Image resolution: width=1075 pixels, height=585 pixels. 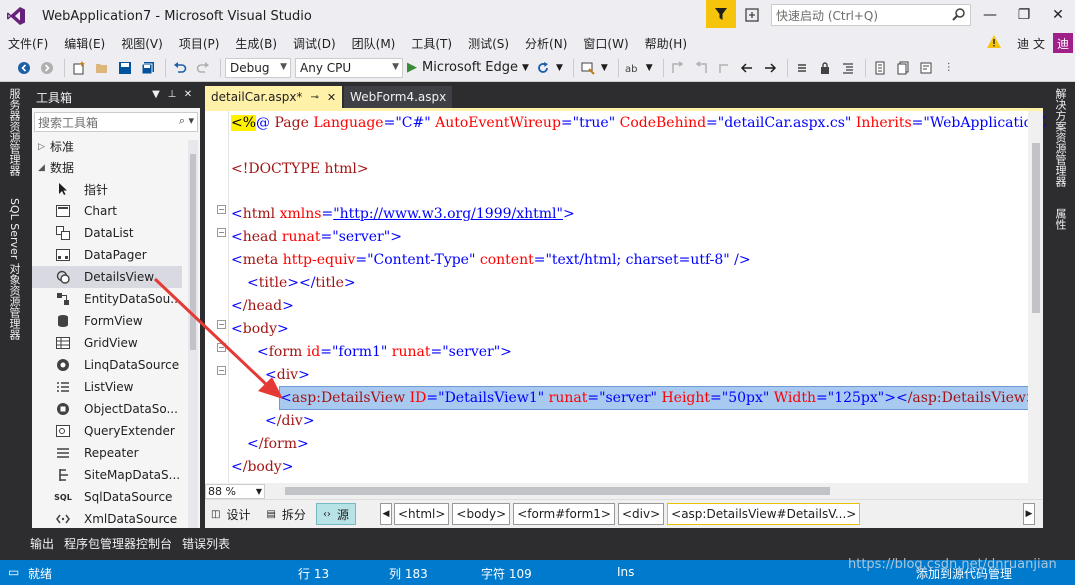 What do you see at coordinates (107, 277) in the screenshot?
I see `toolbox-item-detailsview: DetailsView` at bounding box center [107, 277].